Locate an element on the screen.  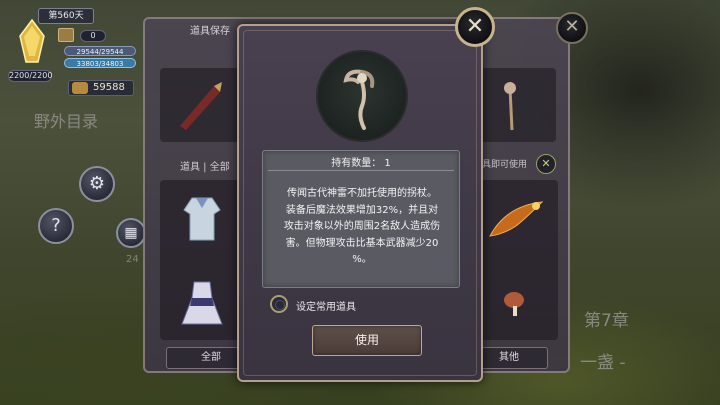
weapon-sprite-icon is located at coordinates (201, 106).